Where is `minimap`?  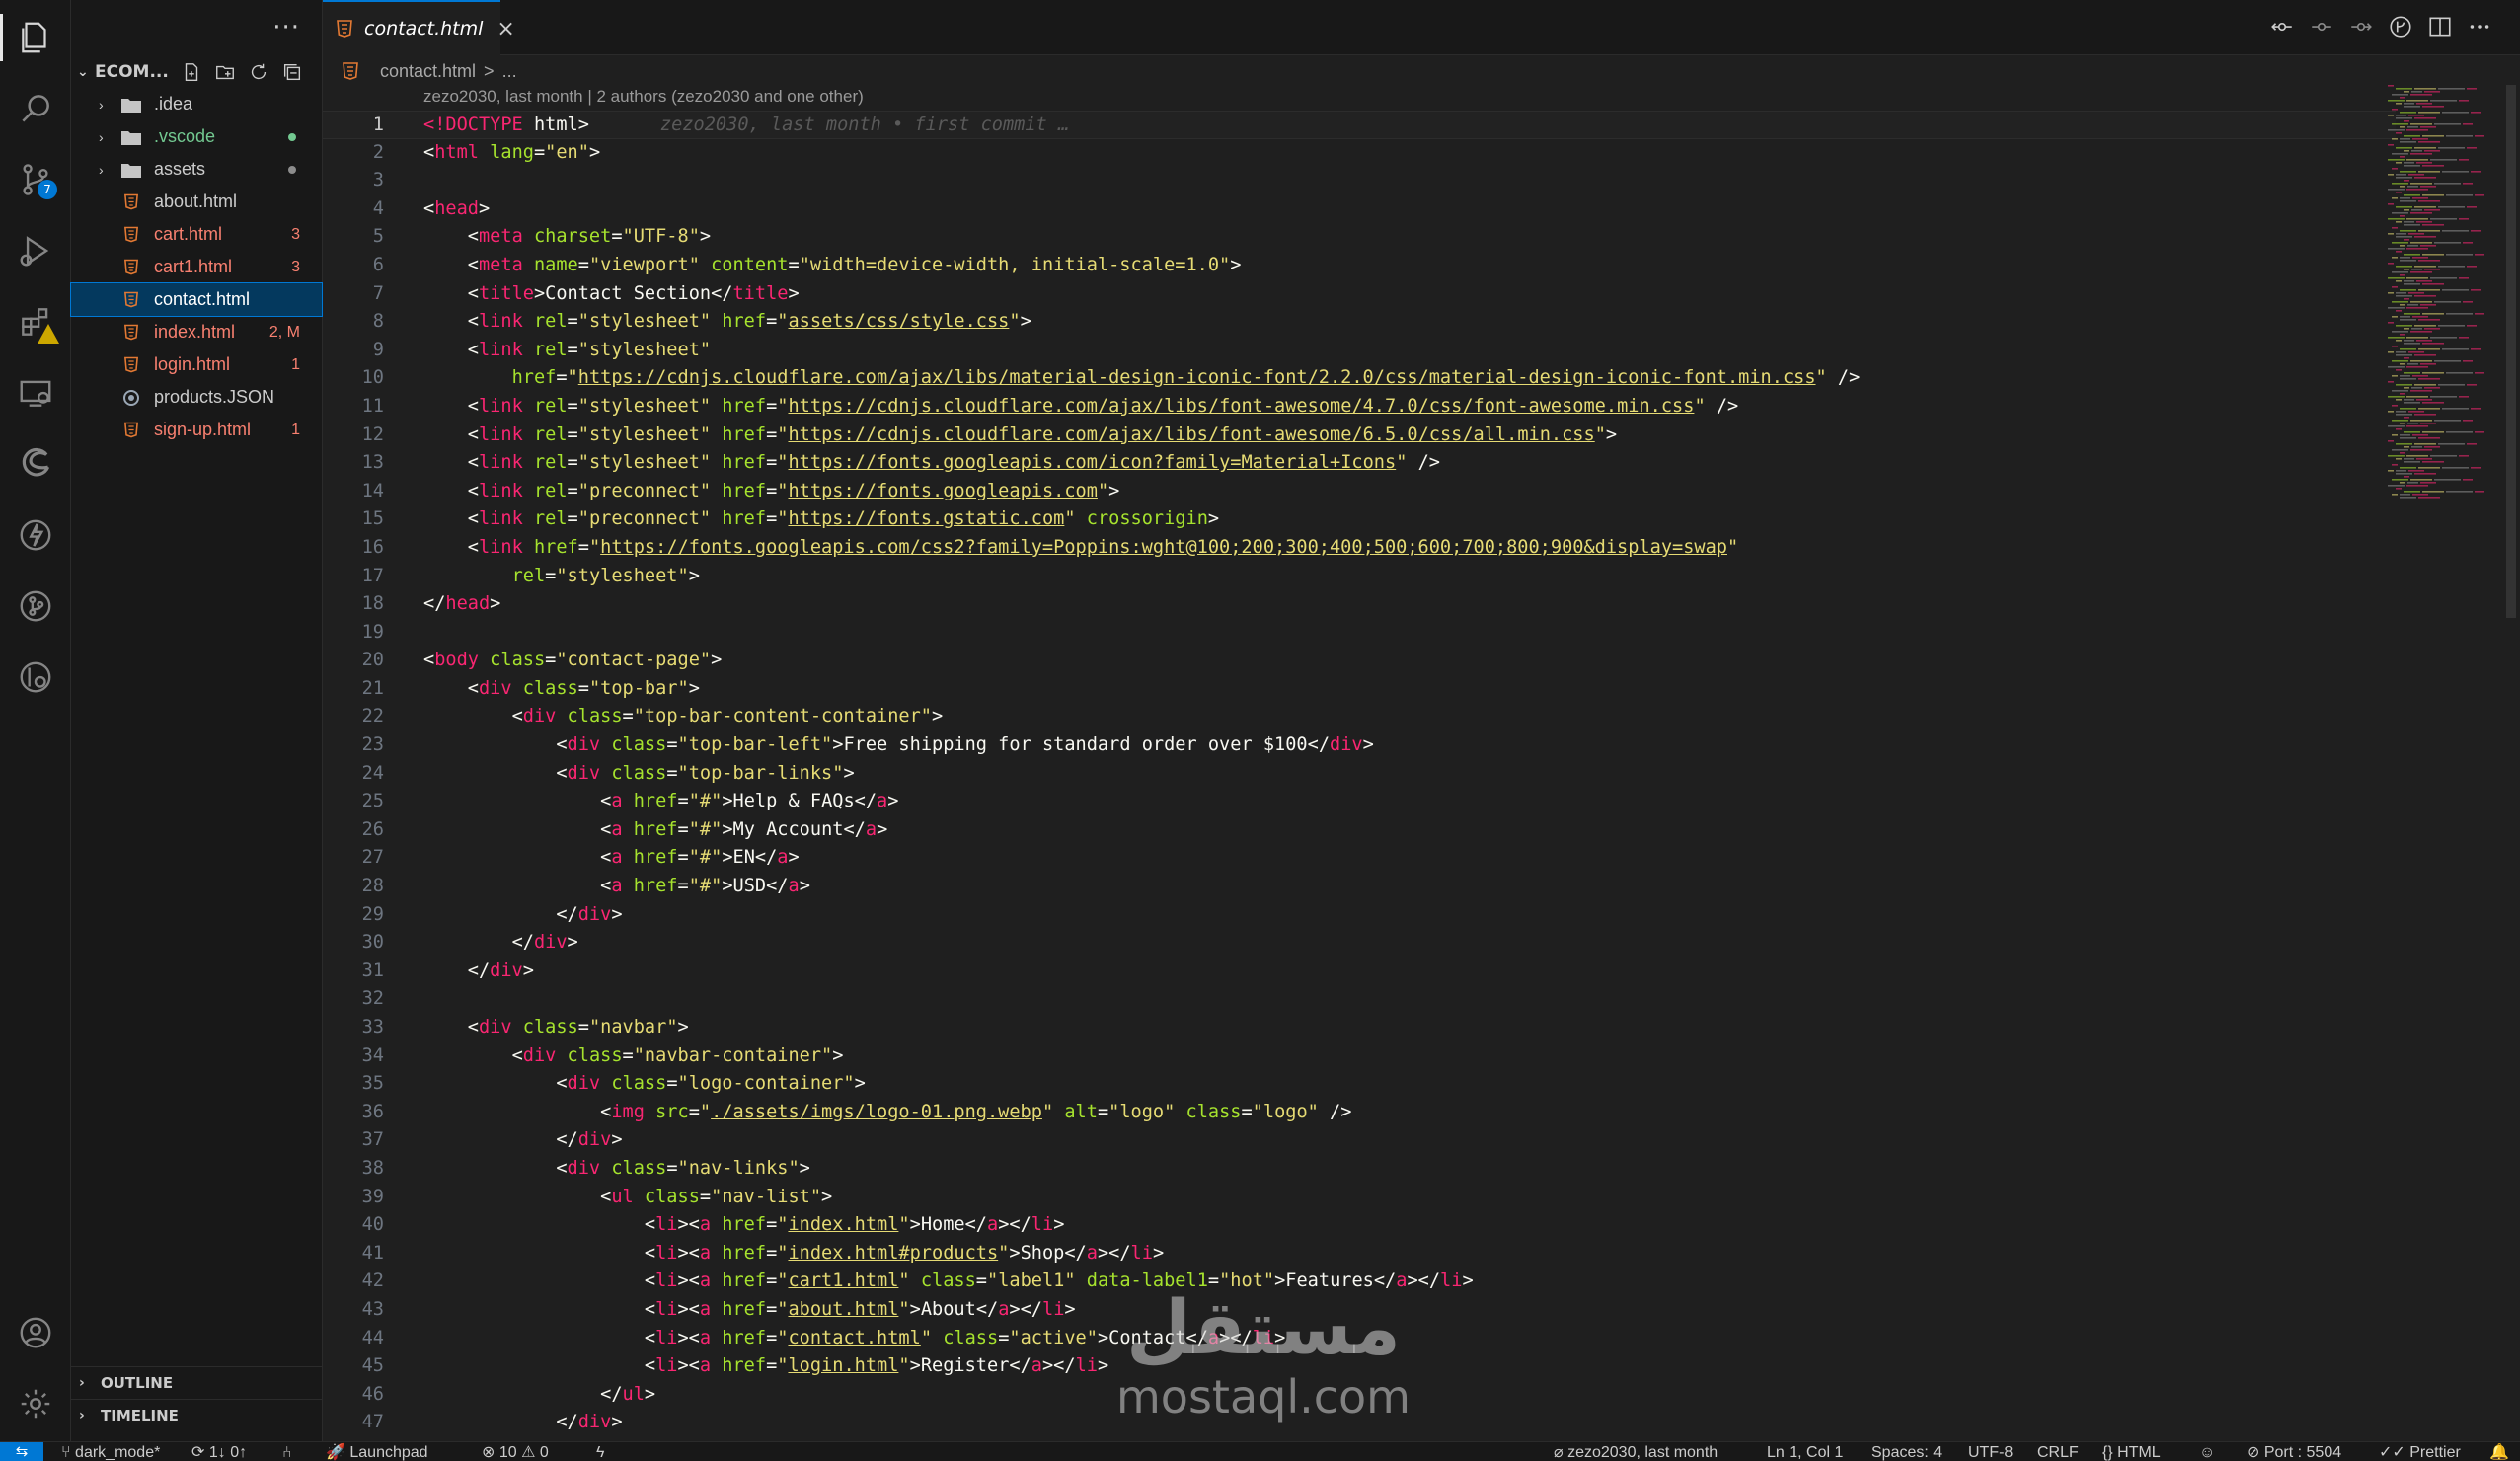 minimap is located at coordinates (2438, 292).